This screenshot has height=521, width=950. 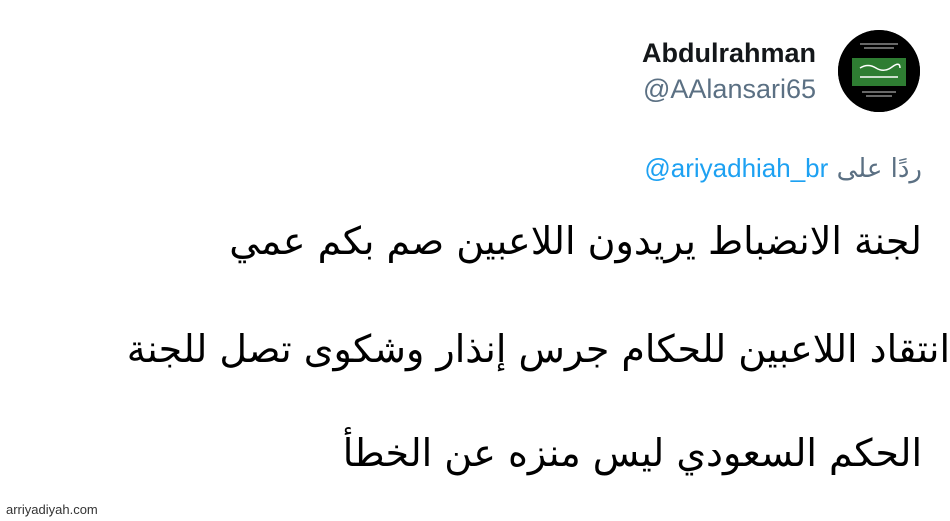 I want to click on author-handle: @AAlansari65, so click(x=729, y=89).